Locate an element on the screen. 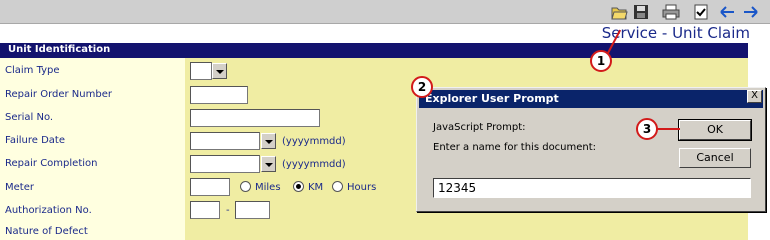 This screenshot has width=770, height=240. repair-completion-hint: (yyyymmdd) is located at coordinates (314, 164).